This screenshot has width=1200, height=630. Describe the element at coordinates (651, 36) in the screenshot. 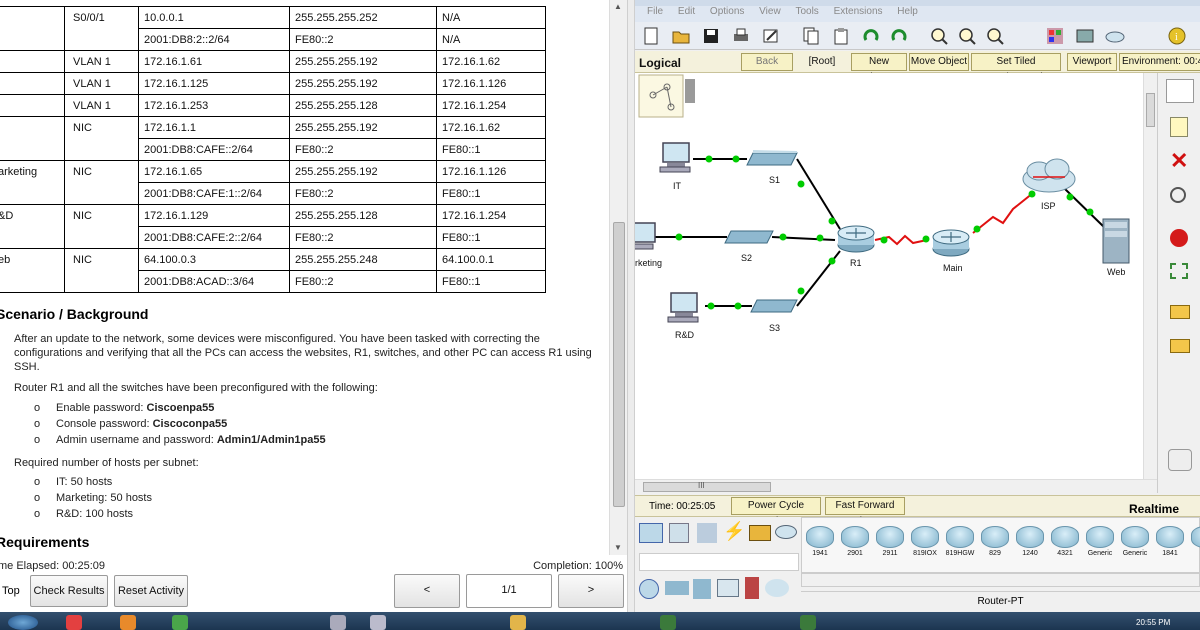

I see `new-file-icon` at that location.